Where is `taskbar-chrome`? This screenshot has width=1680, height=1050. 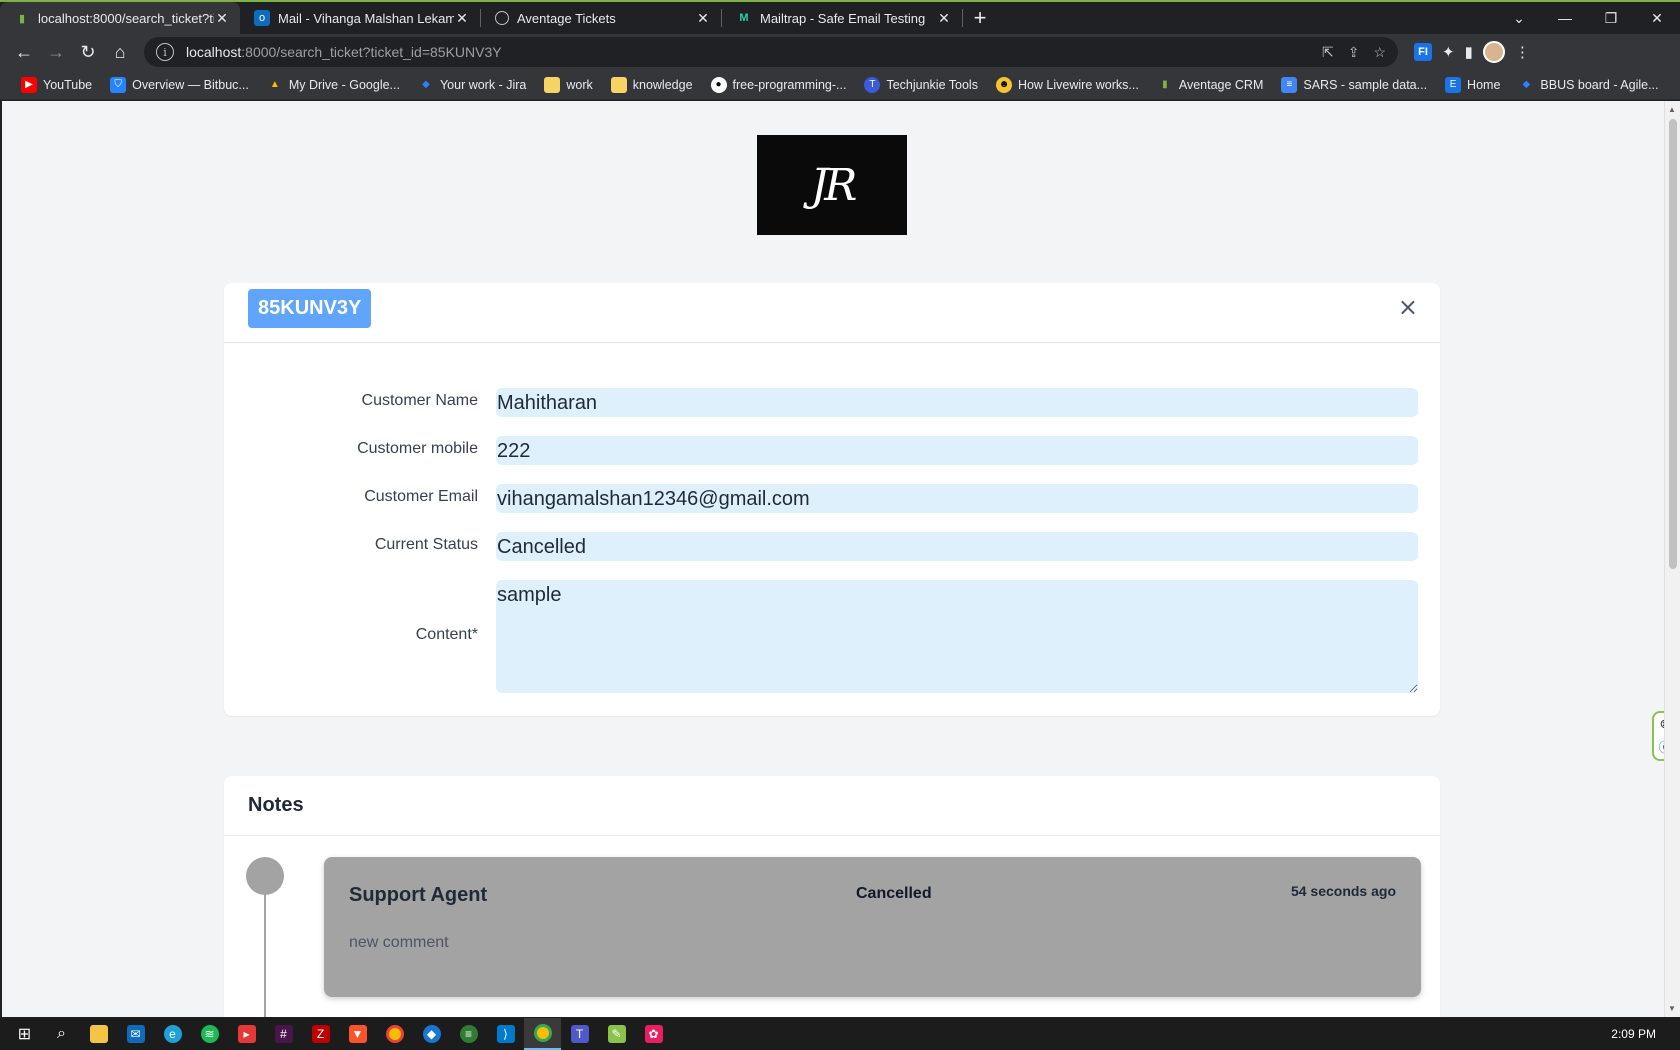 taskbar-chrome is located at coordinates (394, 1034).